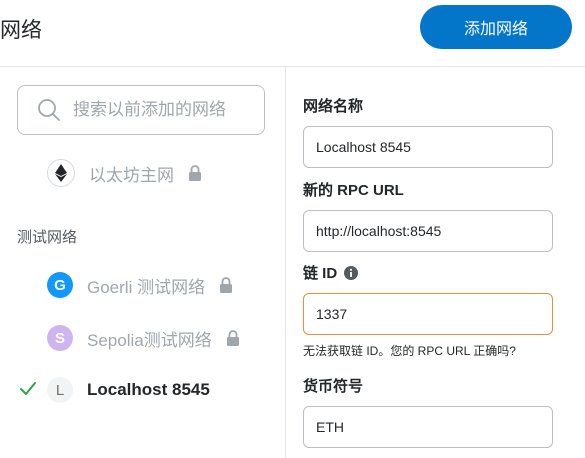 The image size is (585, 458). I want to click on network-name-label: 网络名称, so click(333, 106).